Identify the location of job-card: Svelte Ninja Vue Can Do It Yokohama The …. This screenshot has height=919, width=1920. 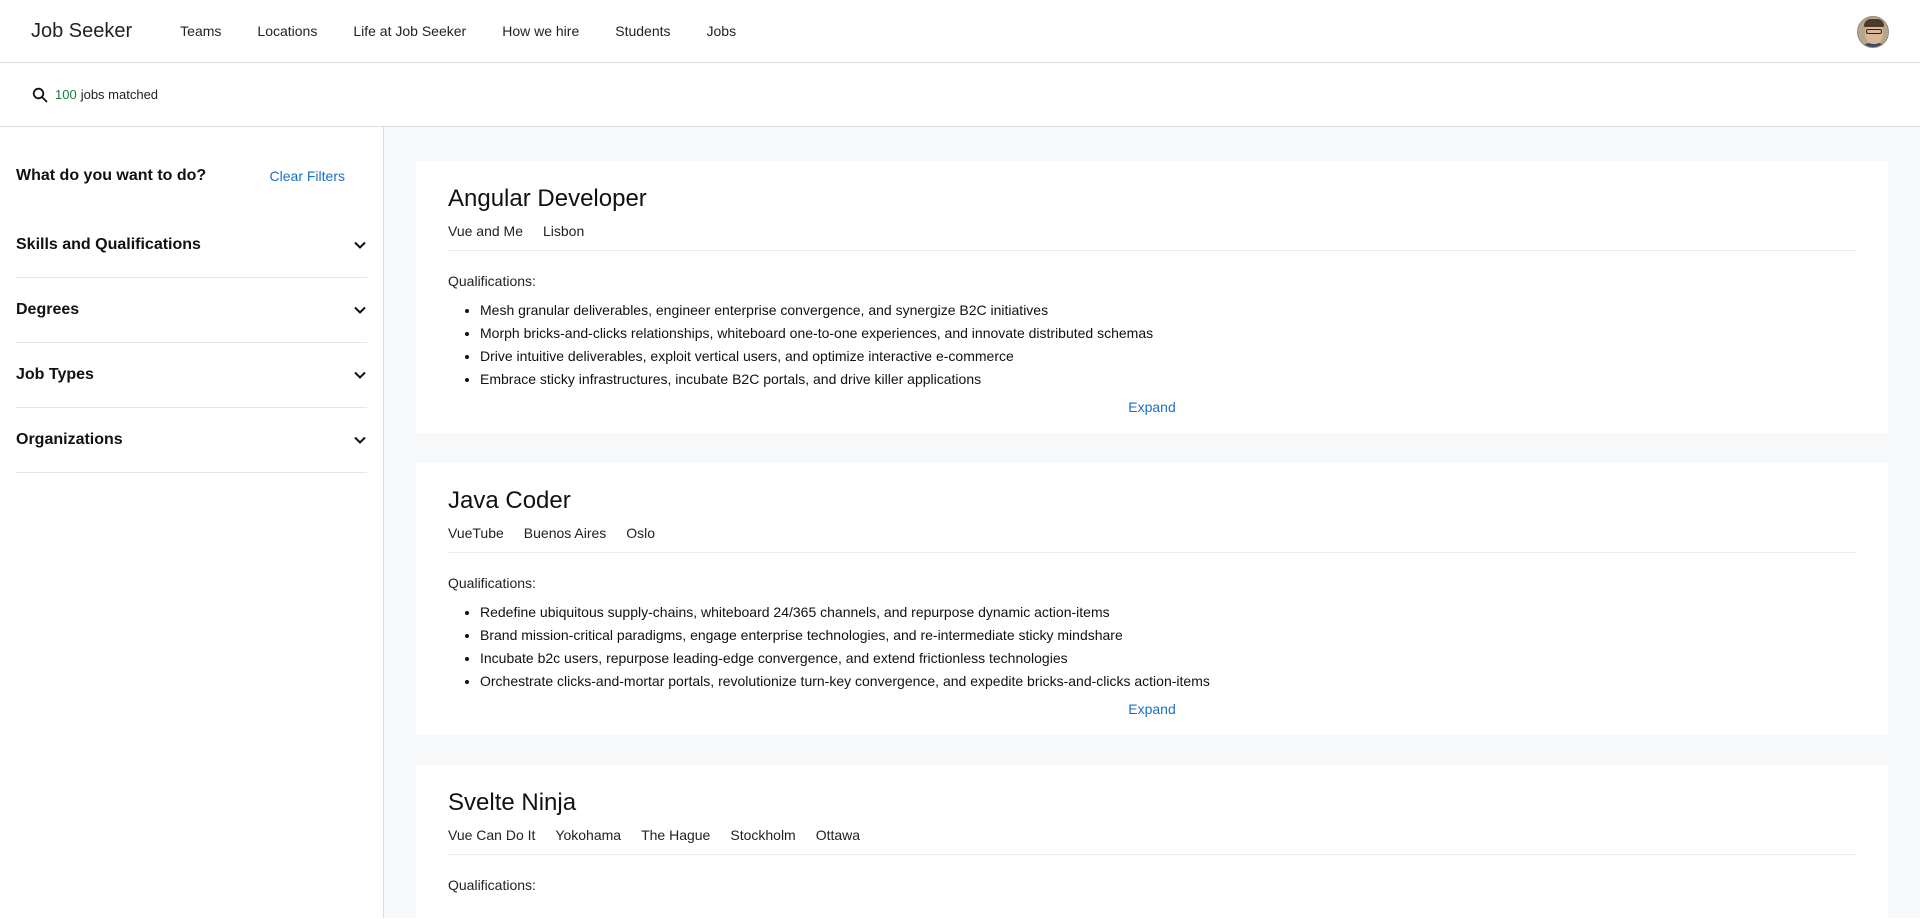
(1152, 841).